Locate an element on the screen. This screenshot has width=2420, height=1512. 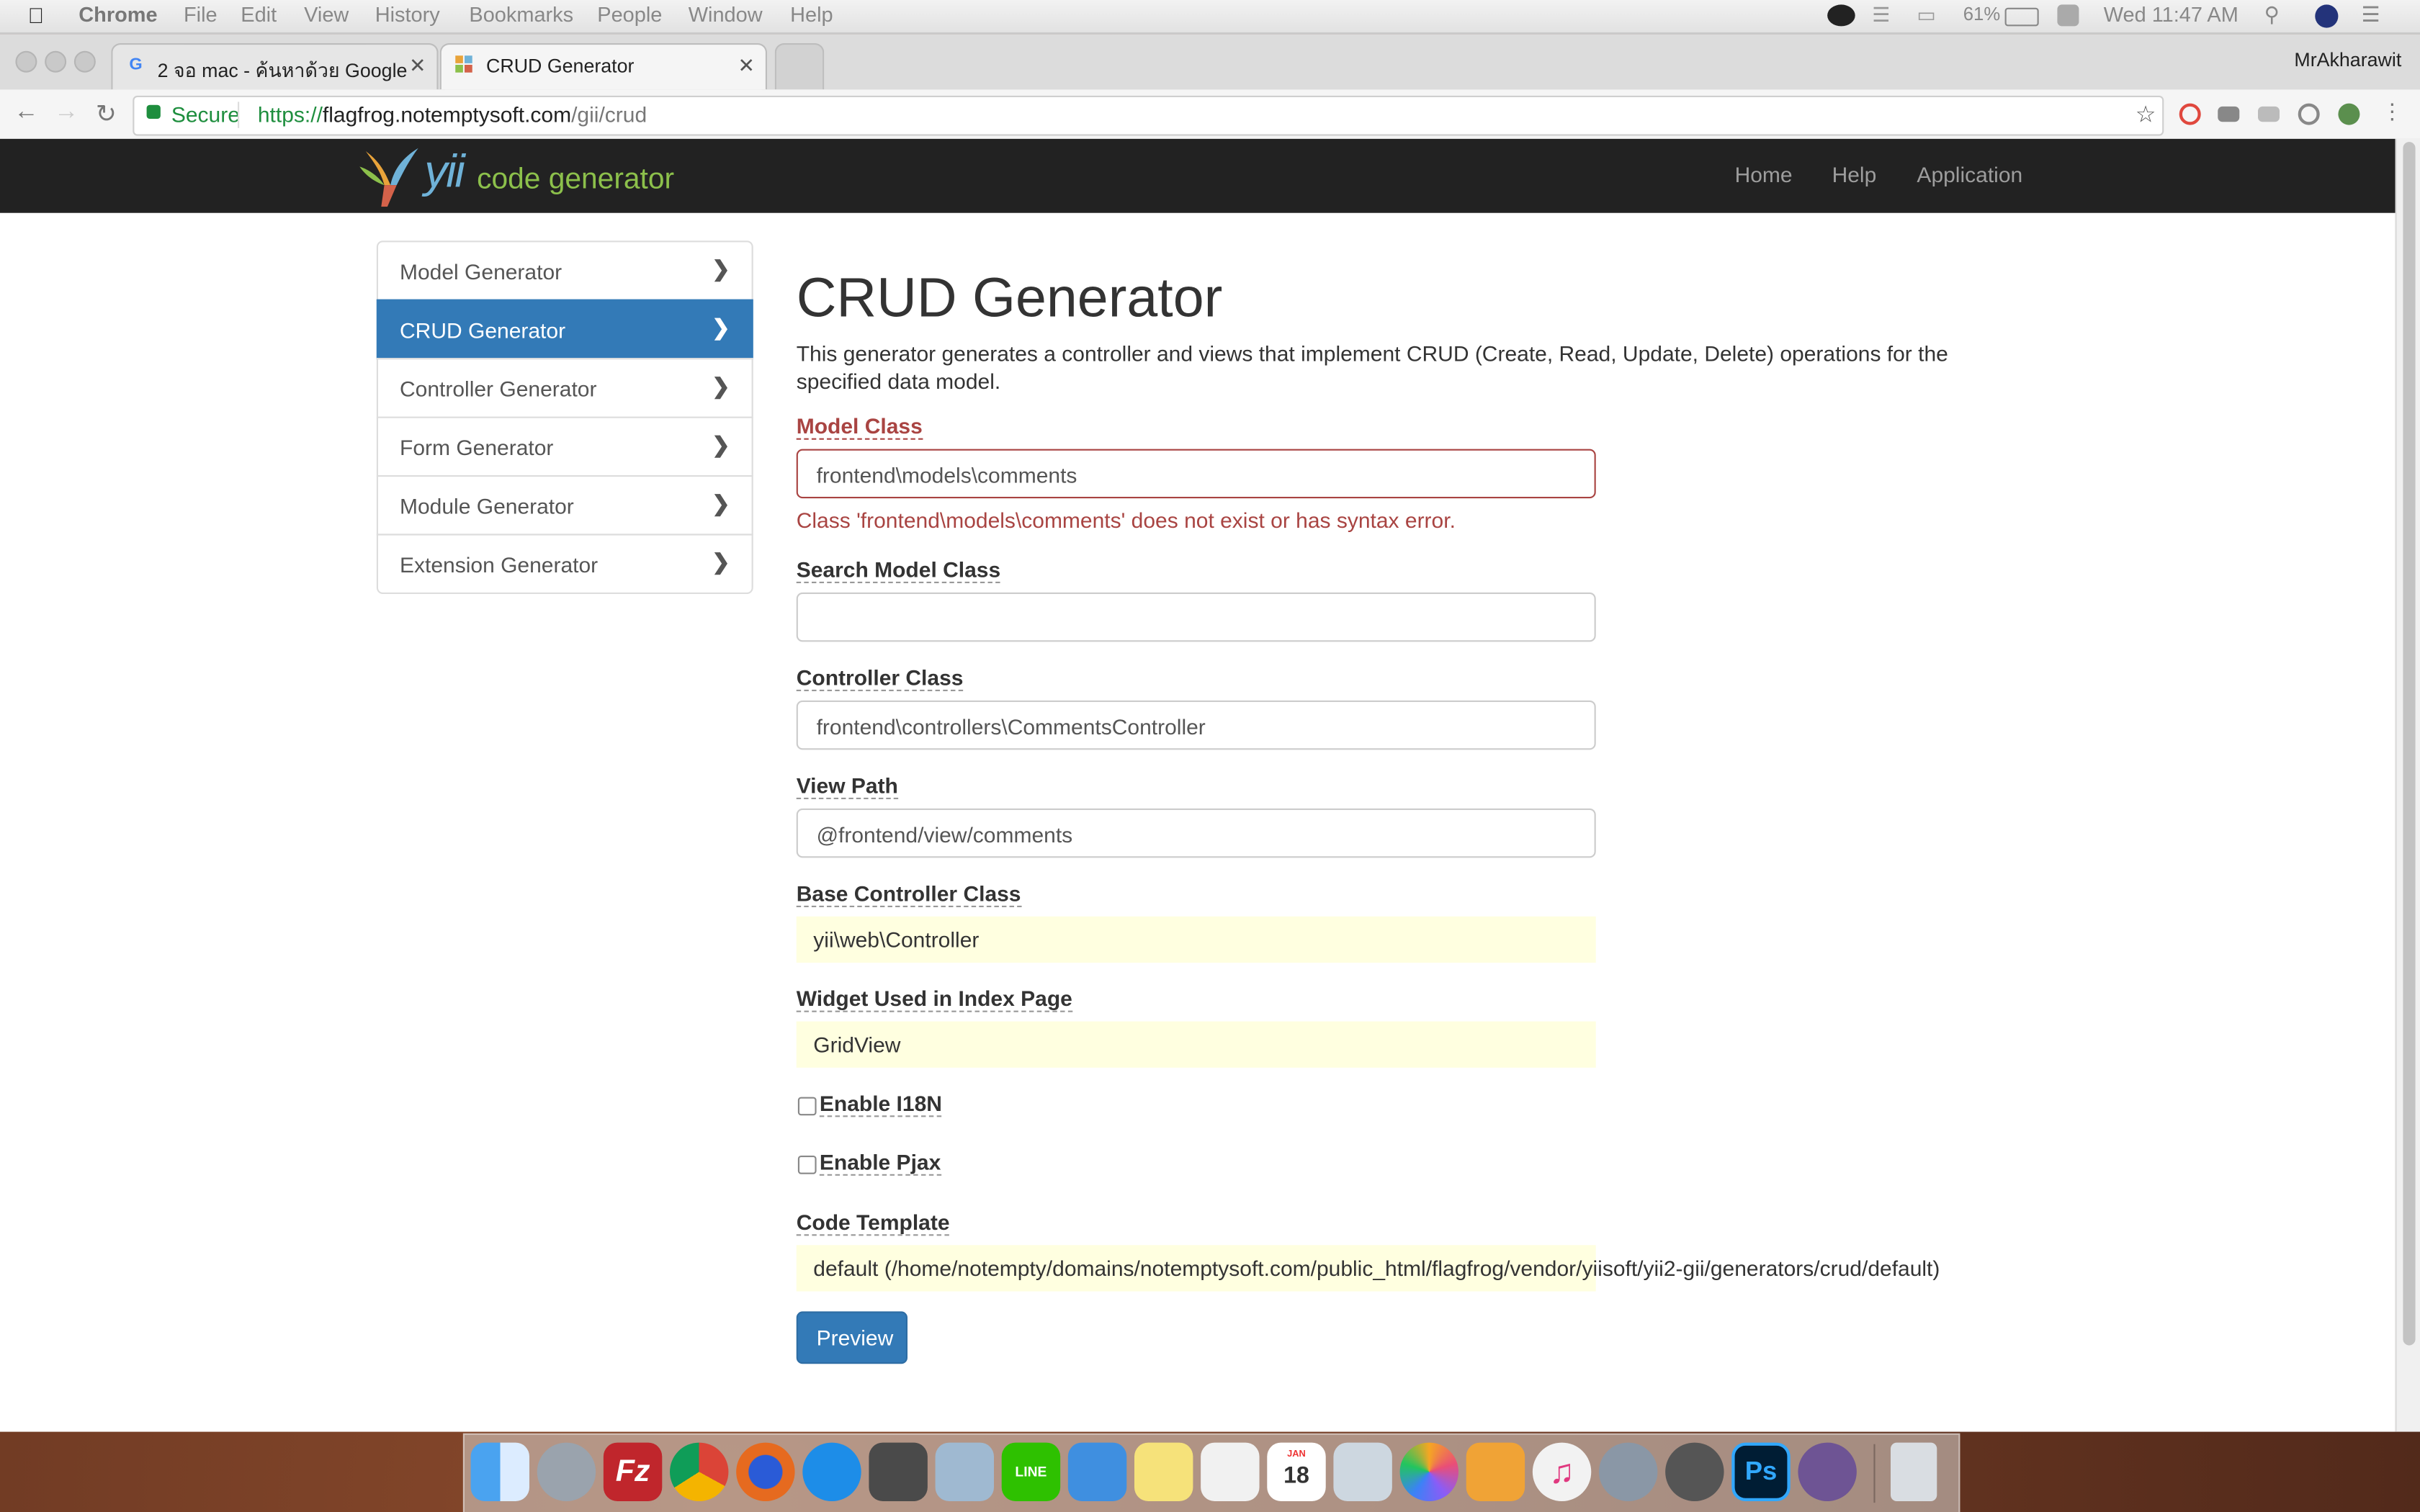
safari-icon is located at coordinates (831, 1471).